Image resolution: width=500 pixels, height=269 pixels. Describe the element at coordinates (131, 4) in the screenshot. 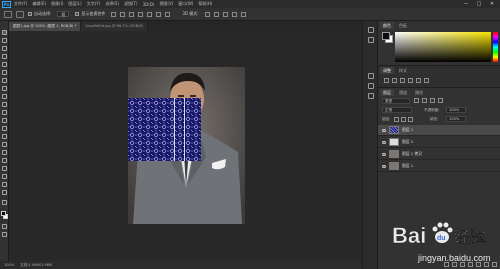

I see `menu-filter: 滤镜(T)` at that location.